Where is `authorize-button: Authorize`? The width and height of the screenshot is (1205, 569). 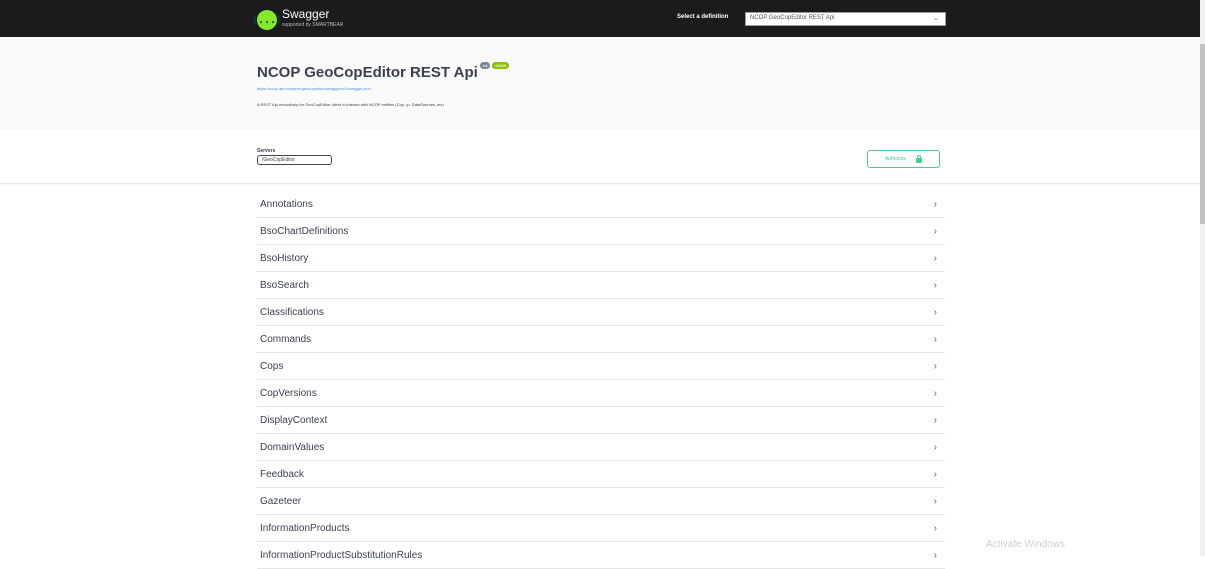 authorize-button: Authorize is located at coordinates (903, 159).